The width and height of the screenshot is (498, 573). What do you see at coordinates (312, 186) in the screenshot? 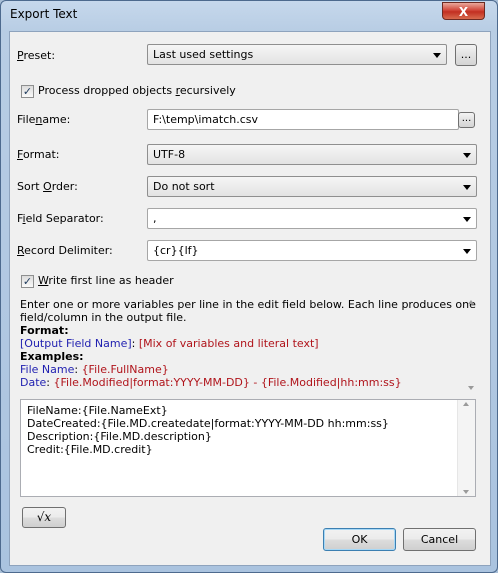
I see `sort-order-select: Do not sort` at bounding box center [312, 186].